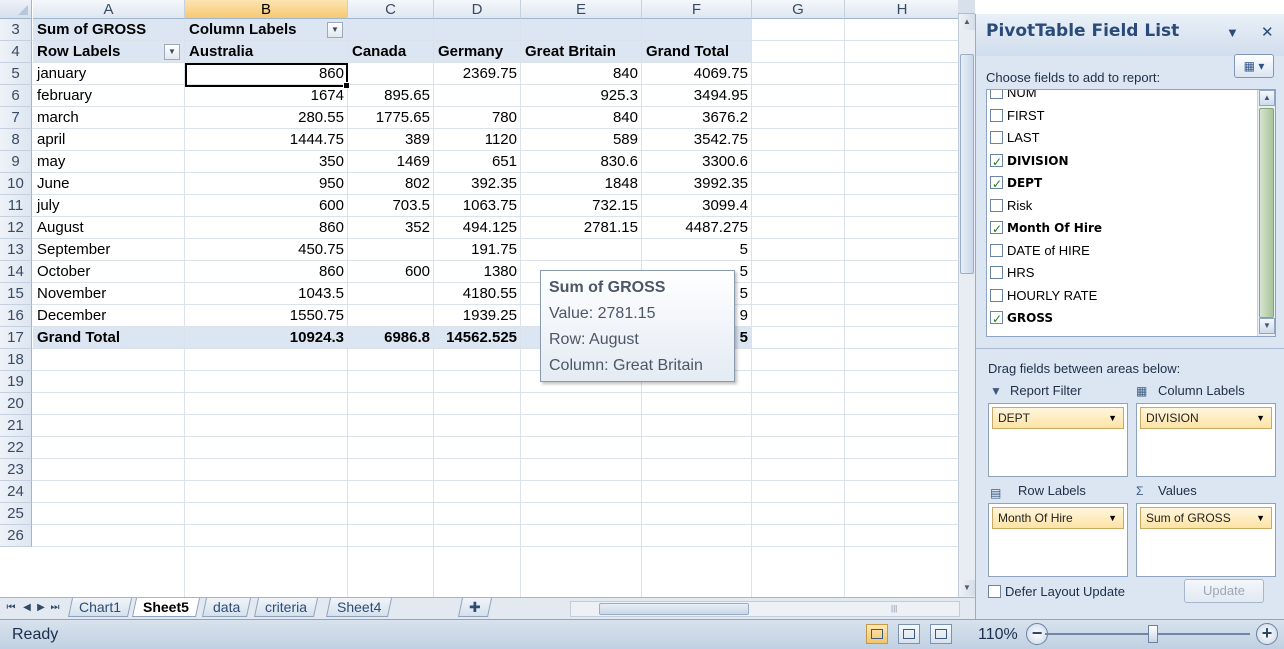 The height and width of the screenshot is (649, 1284). Describe the element at coordinates (697, 9) in the screenshot. I see `column-header-f: F` at that location.